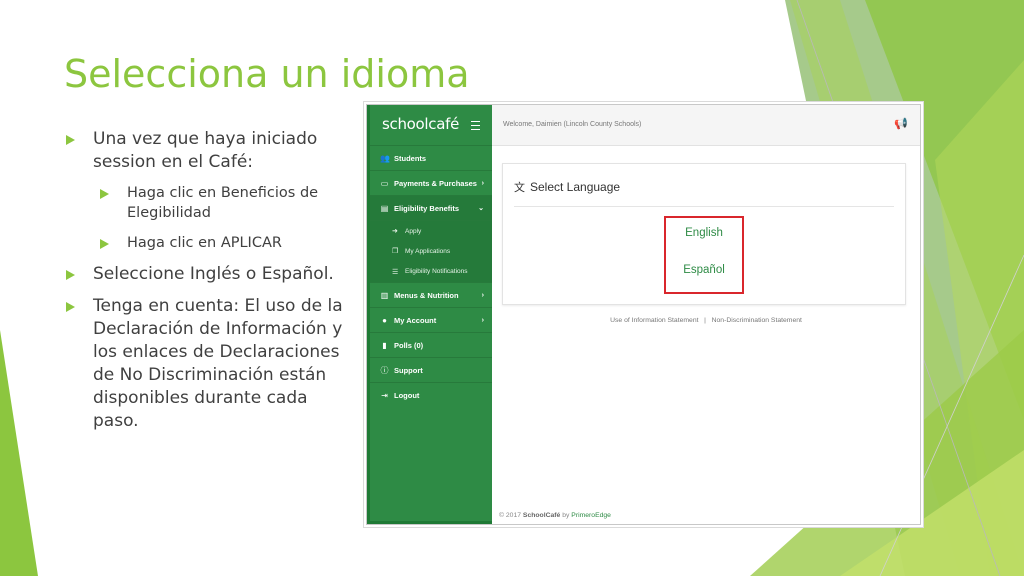 This screenshot has width=1024, height=576. Describe the element at coordinates (426, 295) in the screenshot. I see `sidebar-item-label: Menus & Nutrition` at that location.